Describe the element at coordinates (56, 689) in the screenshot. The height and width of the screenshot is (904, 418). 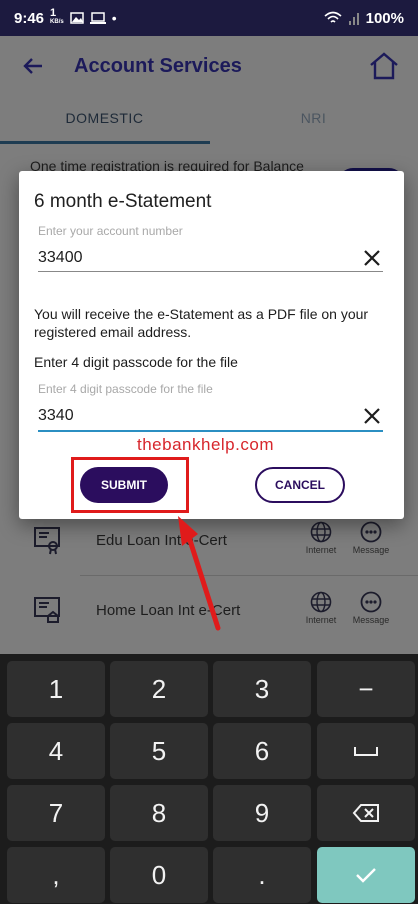
I see `key-1: 1` at that location.